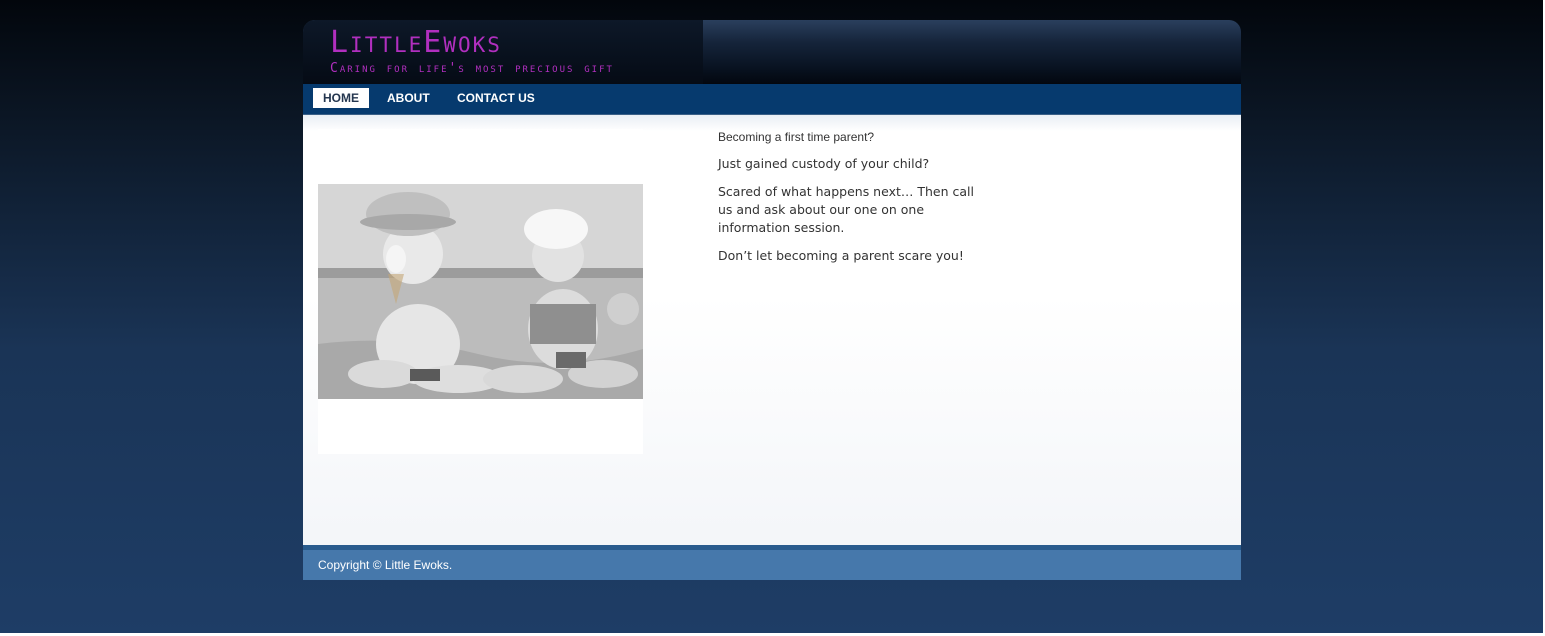 Image resolution: width=1545 pixels, height=636 pixels. What do you see at coordinates (416, 43) in the screenshot?
I see `site-logo: LittleEwoks` at bounding box center [416, 43].